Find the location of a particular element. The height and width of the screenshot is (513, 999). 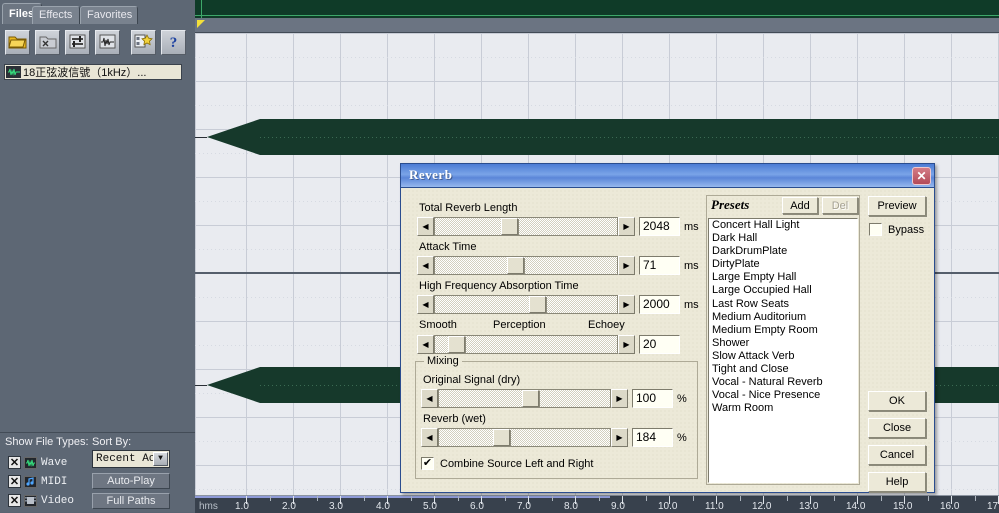

preset-list-item: Warm Room is located at coordinates (783, 408).